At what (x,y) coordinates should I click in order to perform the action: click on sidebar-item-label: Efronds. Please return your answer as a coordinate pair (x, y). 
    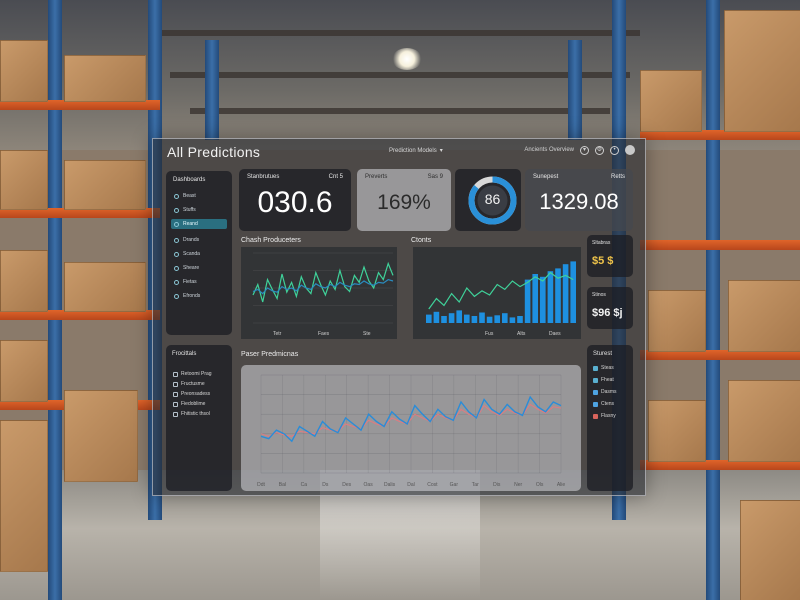
    Looking at the image, I should click on (192, 296).